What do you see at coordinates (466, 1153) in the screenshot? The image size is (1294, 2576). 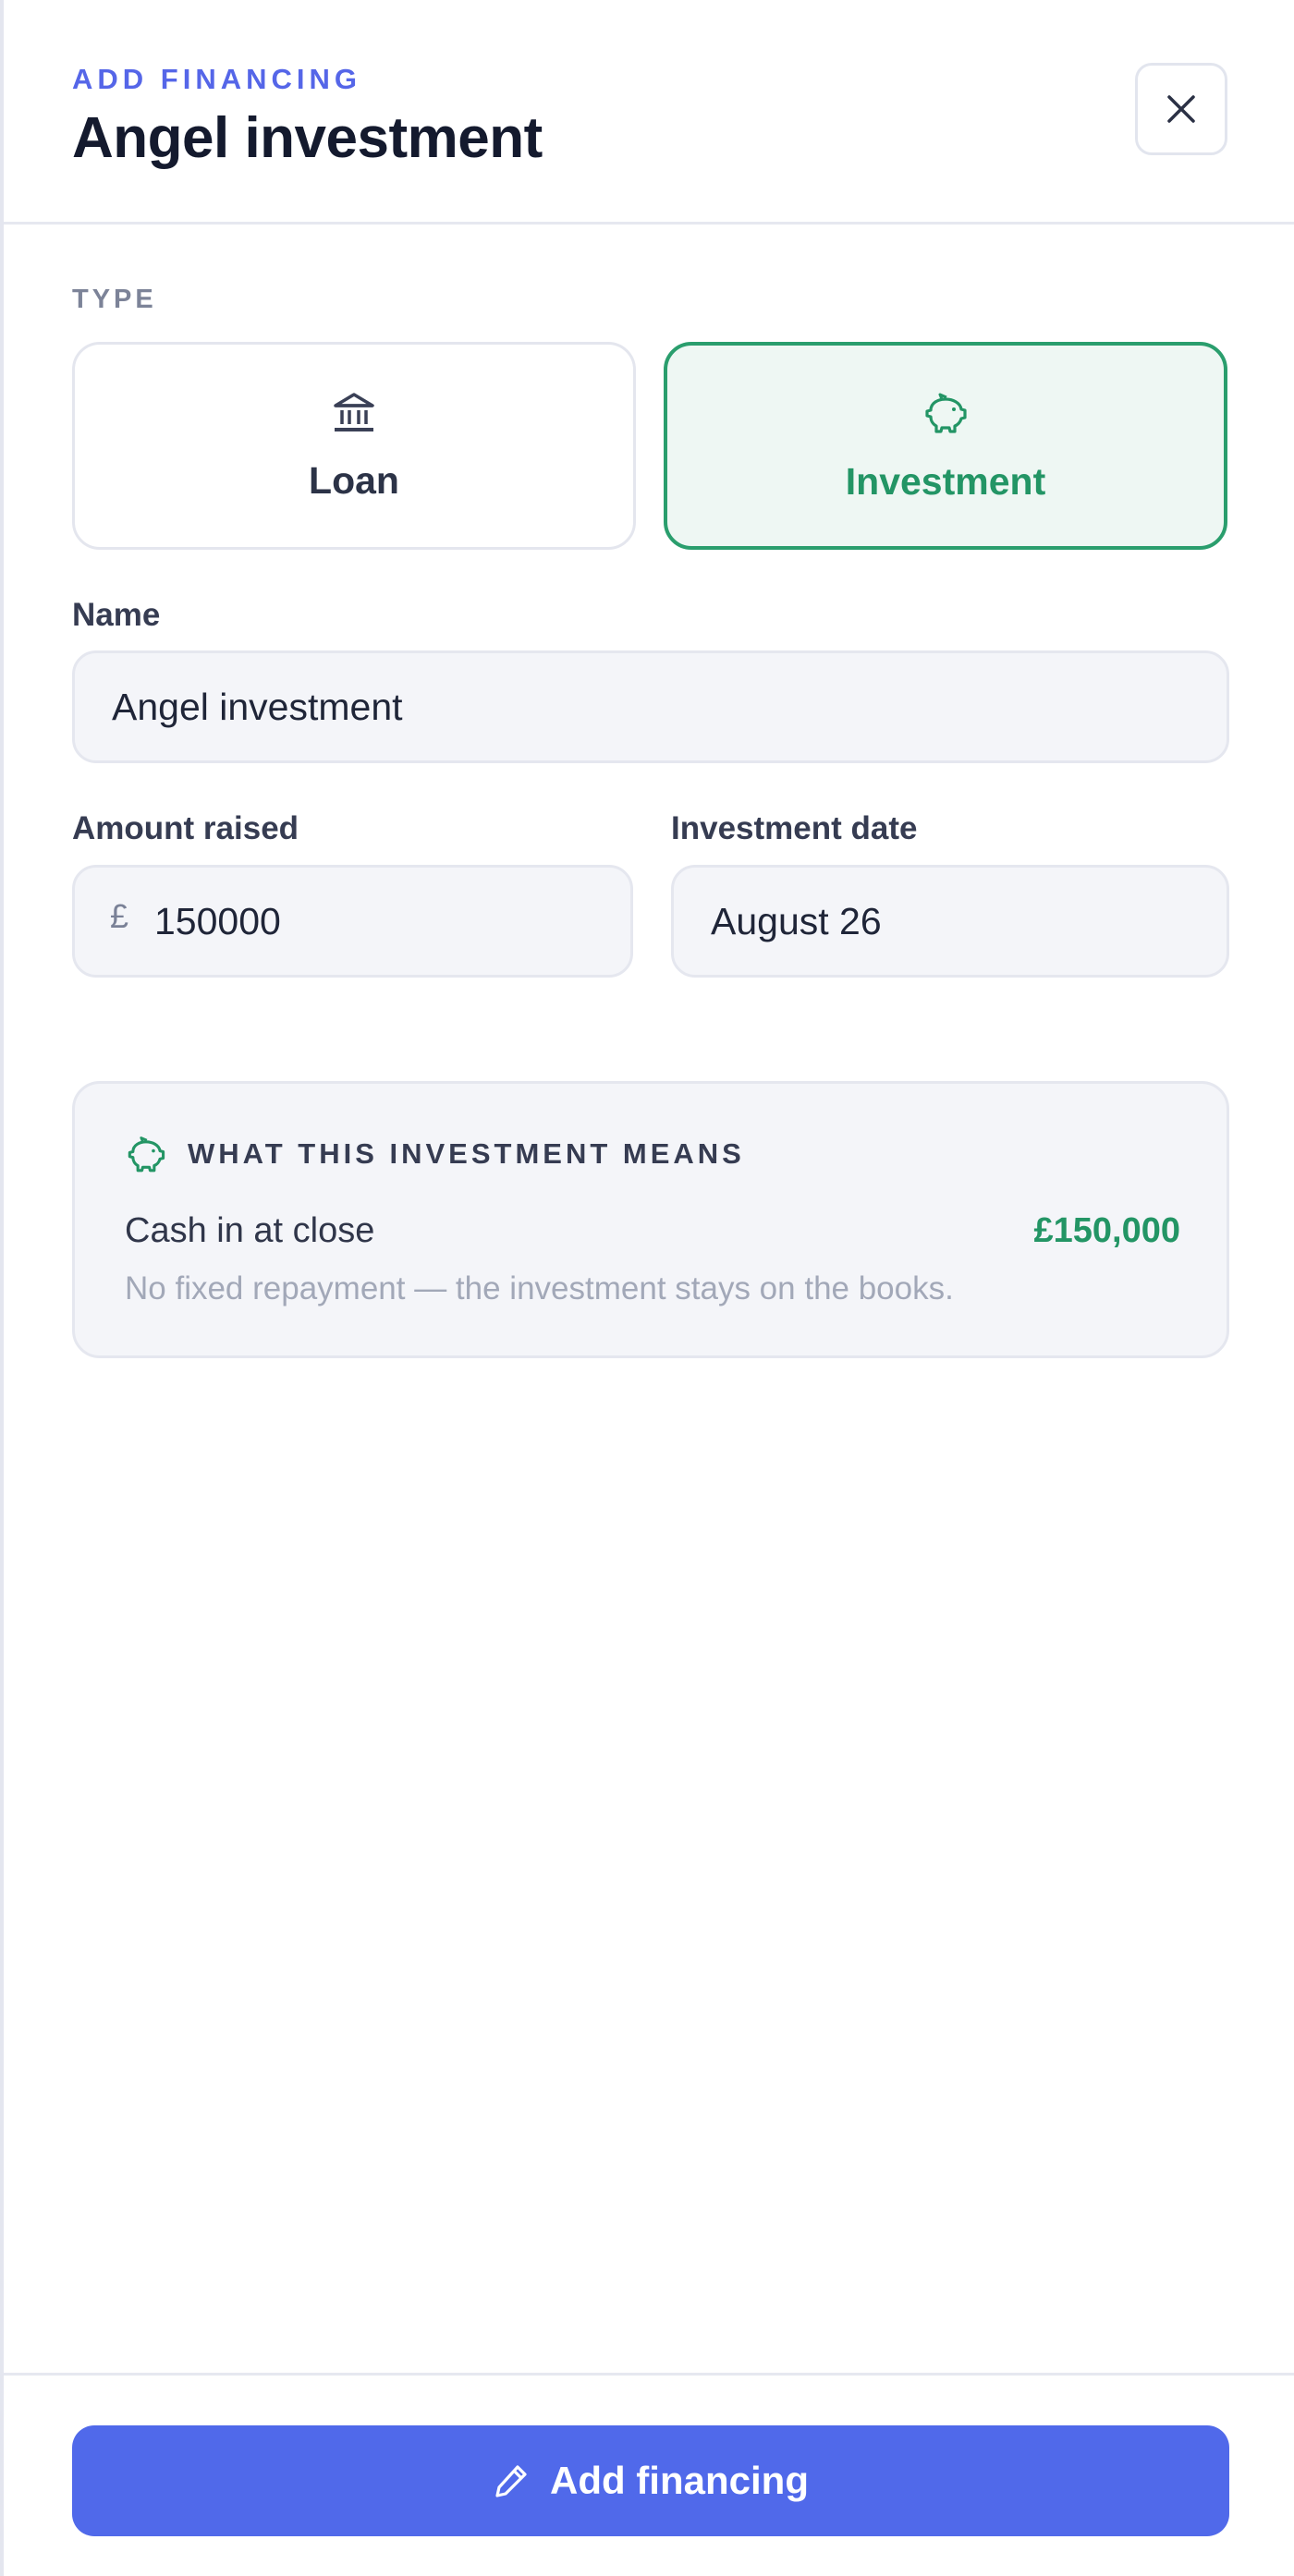 I see `summary-title: WHAT THIS INVESTMENT MEANS` at bounding box center [466, 1153].